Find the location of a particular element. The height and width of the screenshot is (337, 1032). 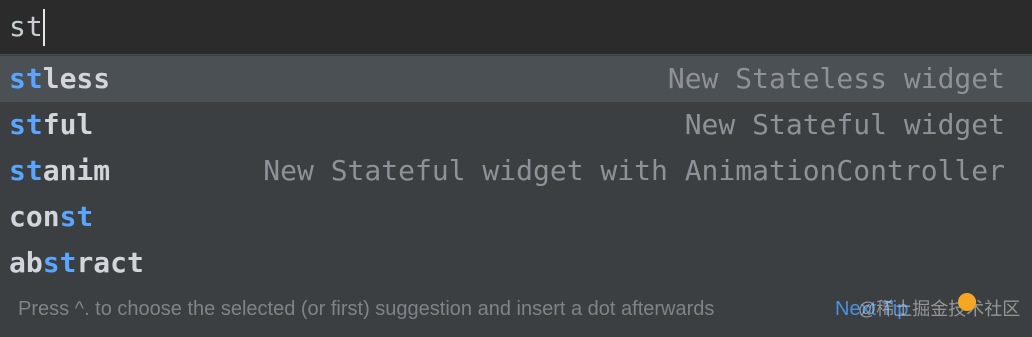

watermark-text: @稀土掘金技术社区 is located at coordinates (939, 309).